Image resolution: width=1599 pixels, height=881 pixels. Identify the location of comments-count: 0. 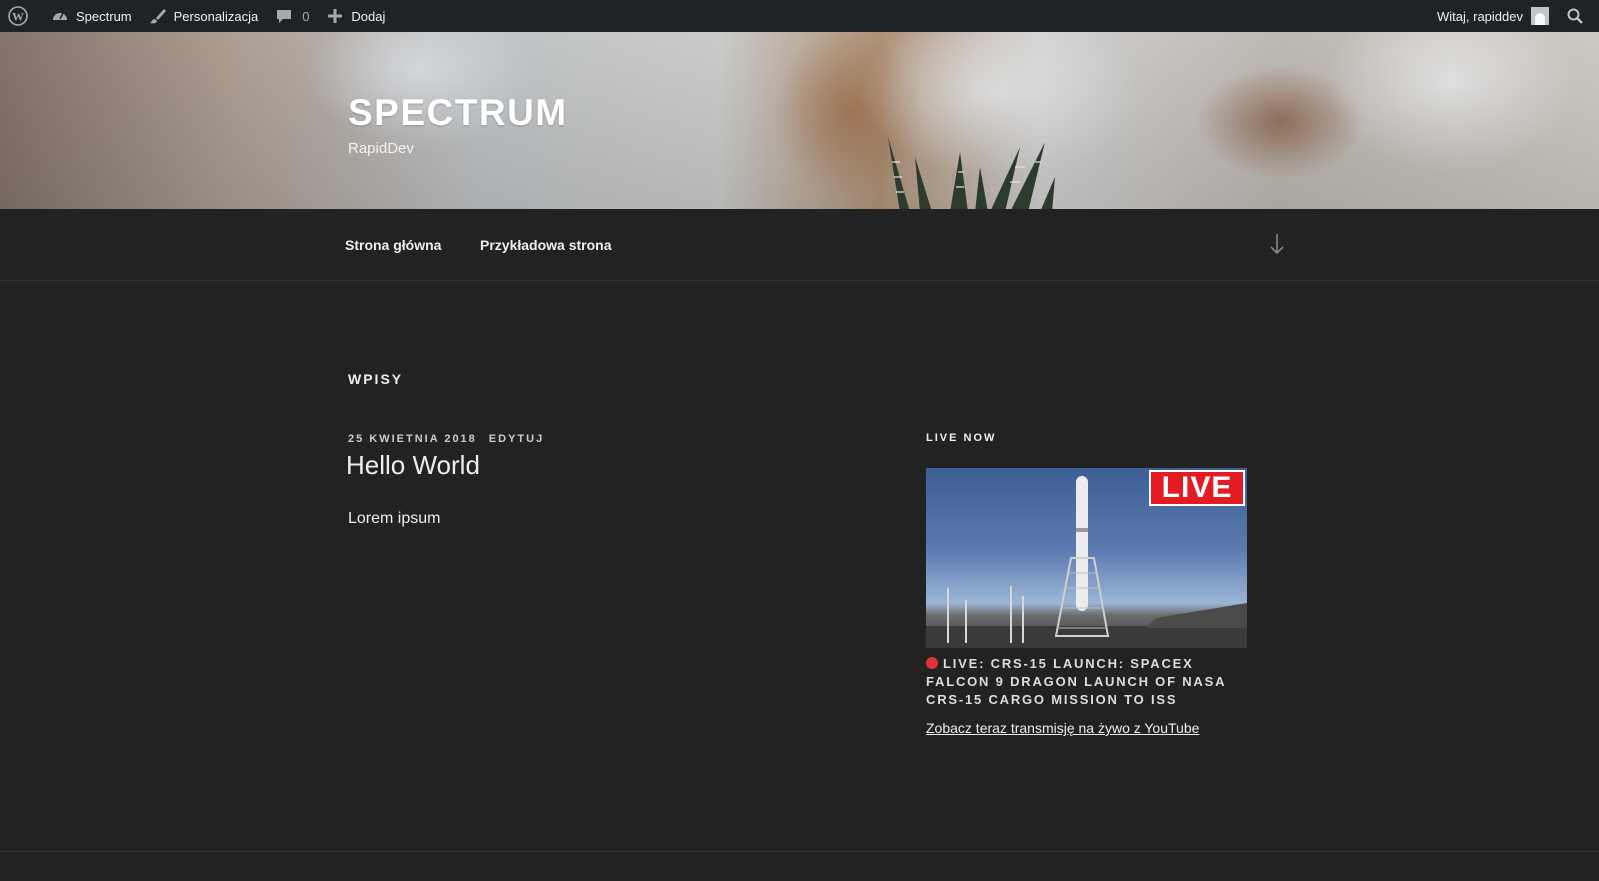
(306, 16).